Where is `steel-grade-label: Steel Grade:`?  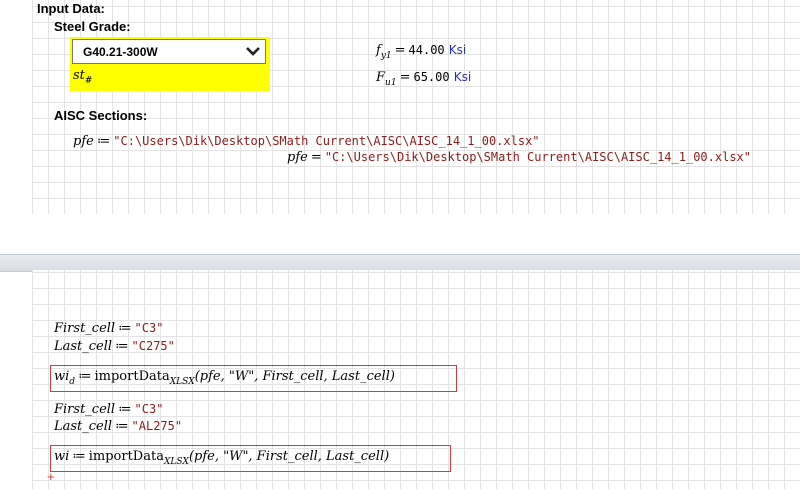 steel-grade-label: Steel Grade: is located at coordinates (92, 26).